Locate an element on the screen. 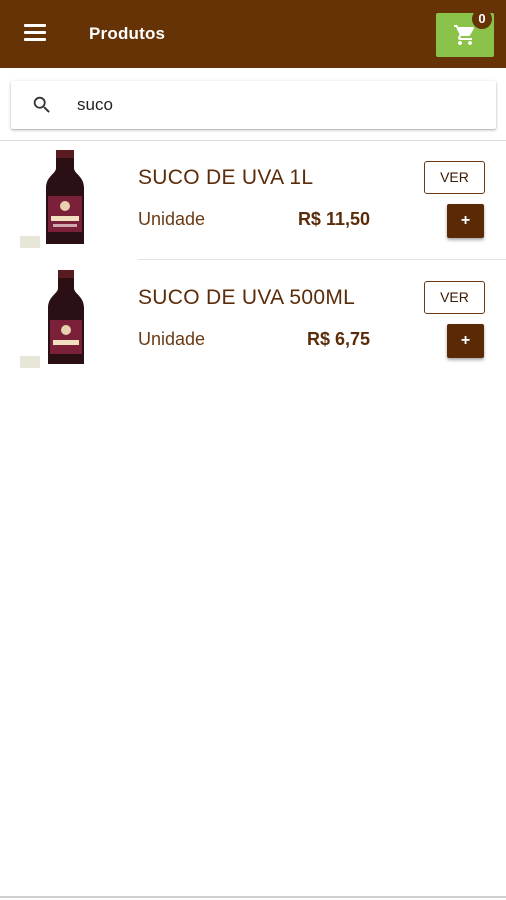  bottom-edge is located at coordinates (253, 897).